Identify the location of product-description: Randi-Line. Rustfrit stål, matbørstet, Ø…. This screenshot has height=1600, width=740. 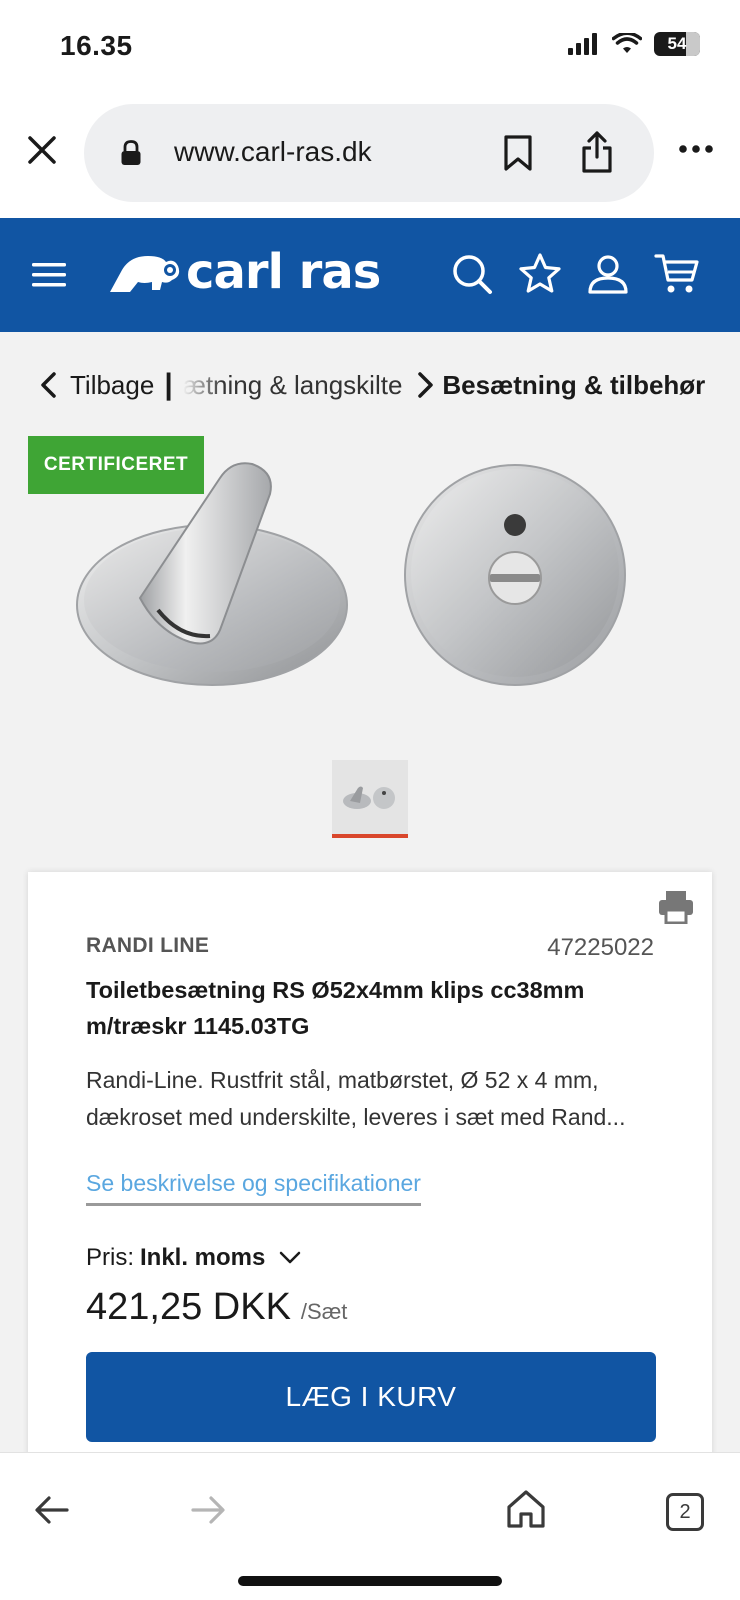
(356, 1098).